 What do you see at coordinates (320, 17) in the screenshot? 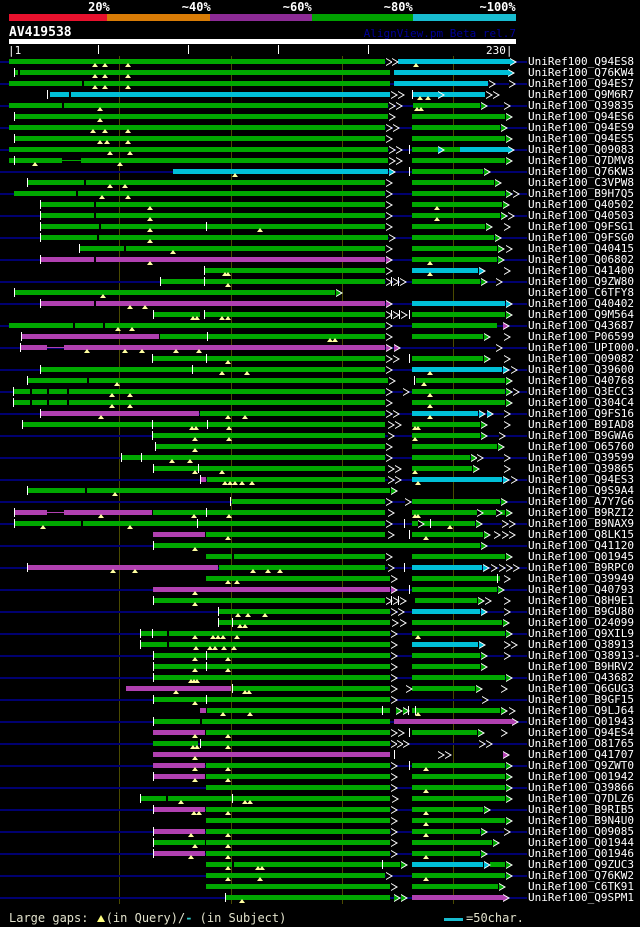
I see `identity-scale-bar` at bounding box center [320, 17].